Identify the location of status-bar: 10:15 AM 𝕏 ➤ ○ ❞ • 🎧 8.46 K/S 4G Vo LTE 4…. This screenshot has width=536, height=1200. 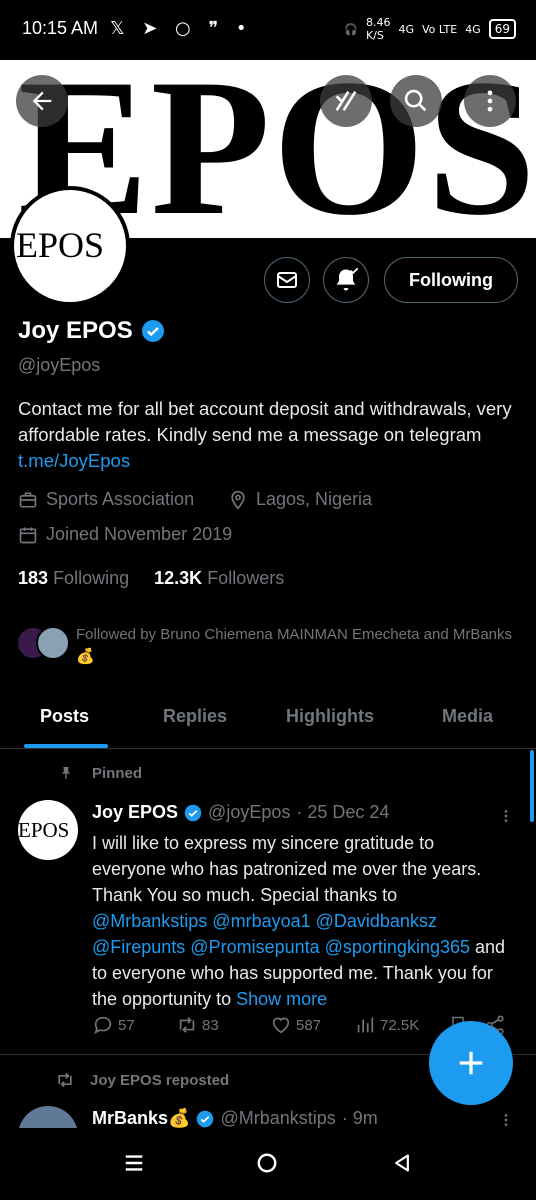
(268, 30).